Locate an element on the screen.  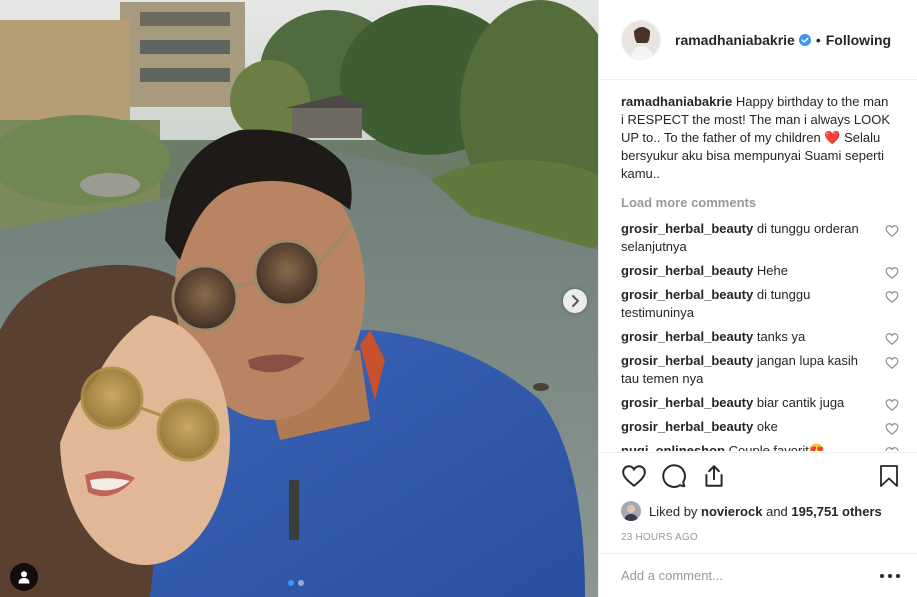
post-header: ramadhaniabakrie • Following is located at coordinates (758, 40).